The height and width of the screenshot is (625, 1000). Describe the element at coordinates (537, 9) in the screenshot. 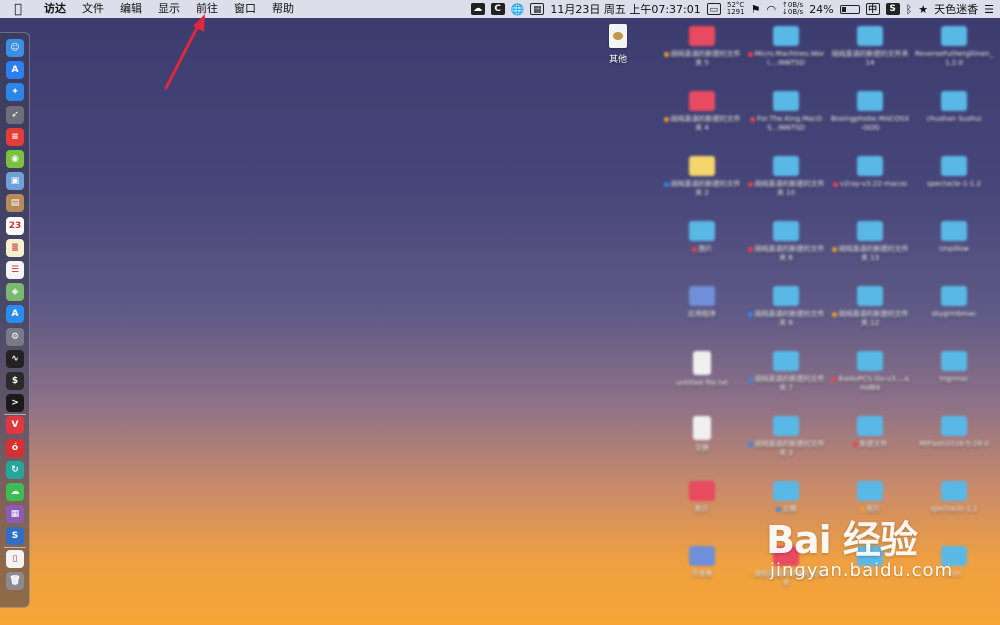

I see `calendar-icon: ▦` at that location.